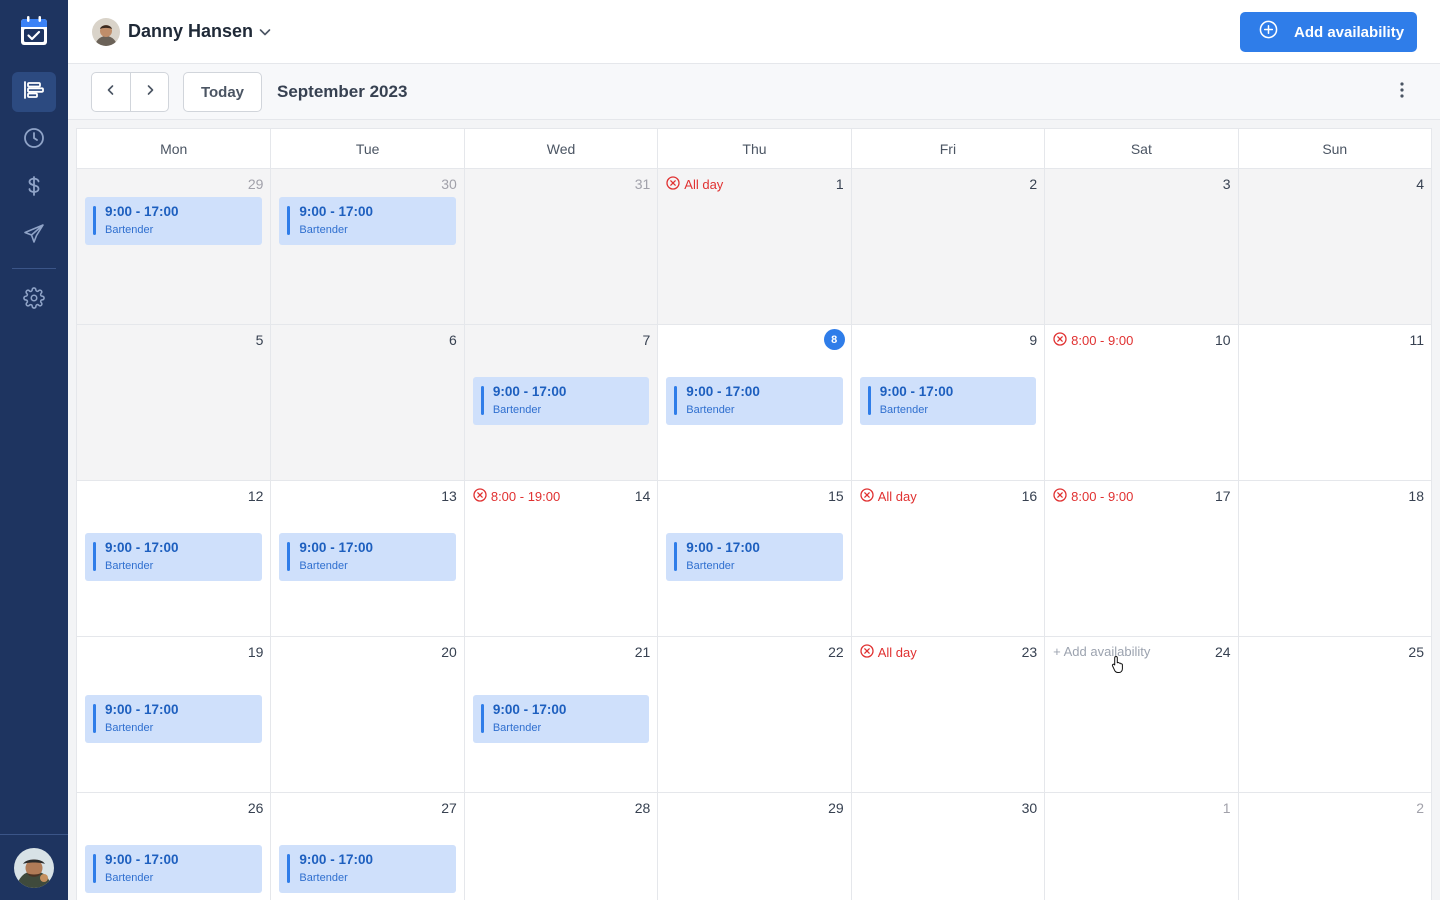 Image resolution: width=1440 pixels, height=900 pixels. Describe the element at coordinates (1140, 714) in the screenshot. I see `calendar-day-cell: 24 + Add availability` at that location.